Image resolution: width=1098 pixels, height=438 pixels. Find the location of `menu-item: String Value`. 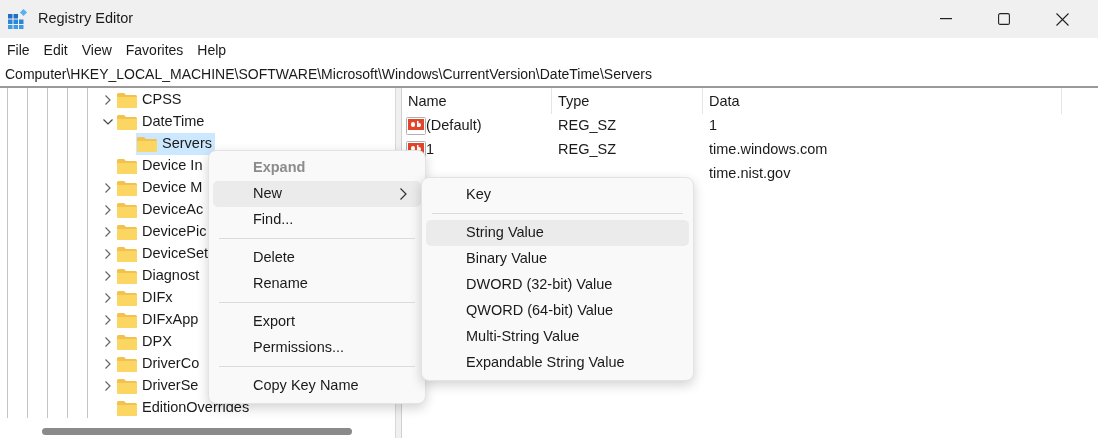

menu-item: String Value is located at coordinates (557, 233).